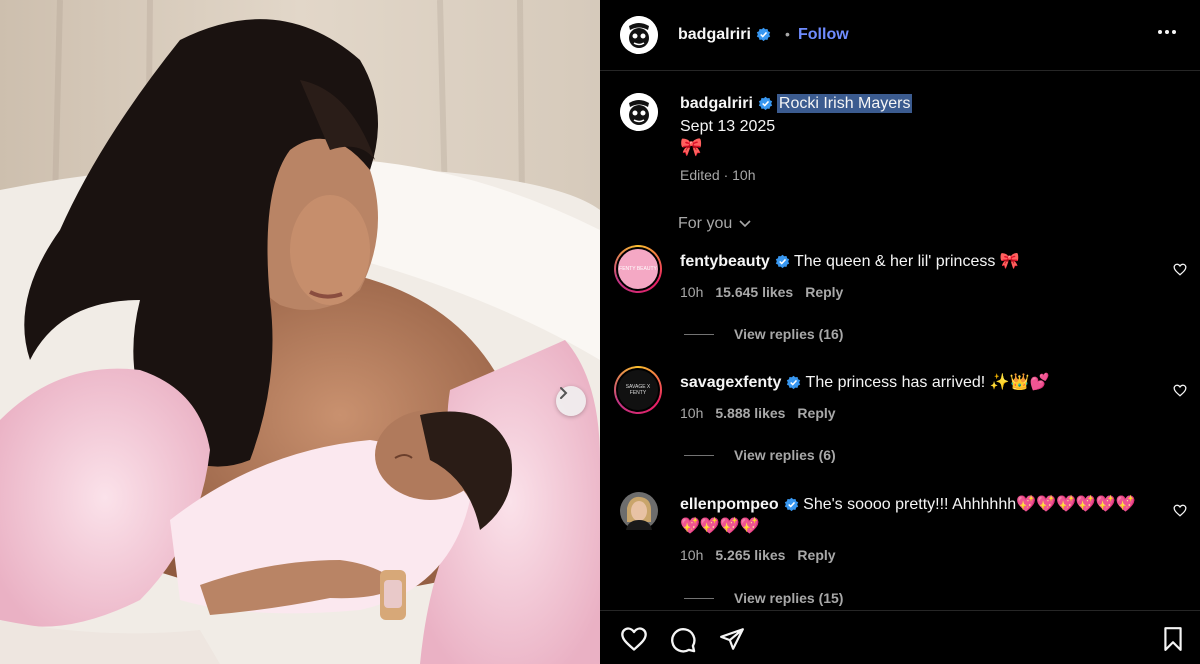 The image size is (1200, 664). I want to click on view-replies-button: View replies (6), so click(760, 455).